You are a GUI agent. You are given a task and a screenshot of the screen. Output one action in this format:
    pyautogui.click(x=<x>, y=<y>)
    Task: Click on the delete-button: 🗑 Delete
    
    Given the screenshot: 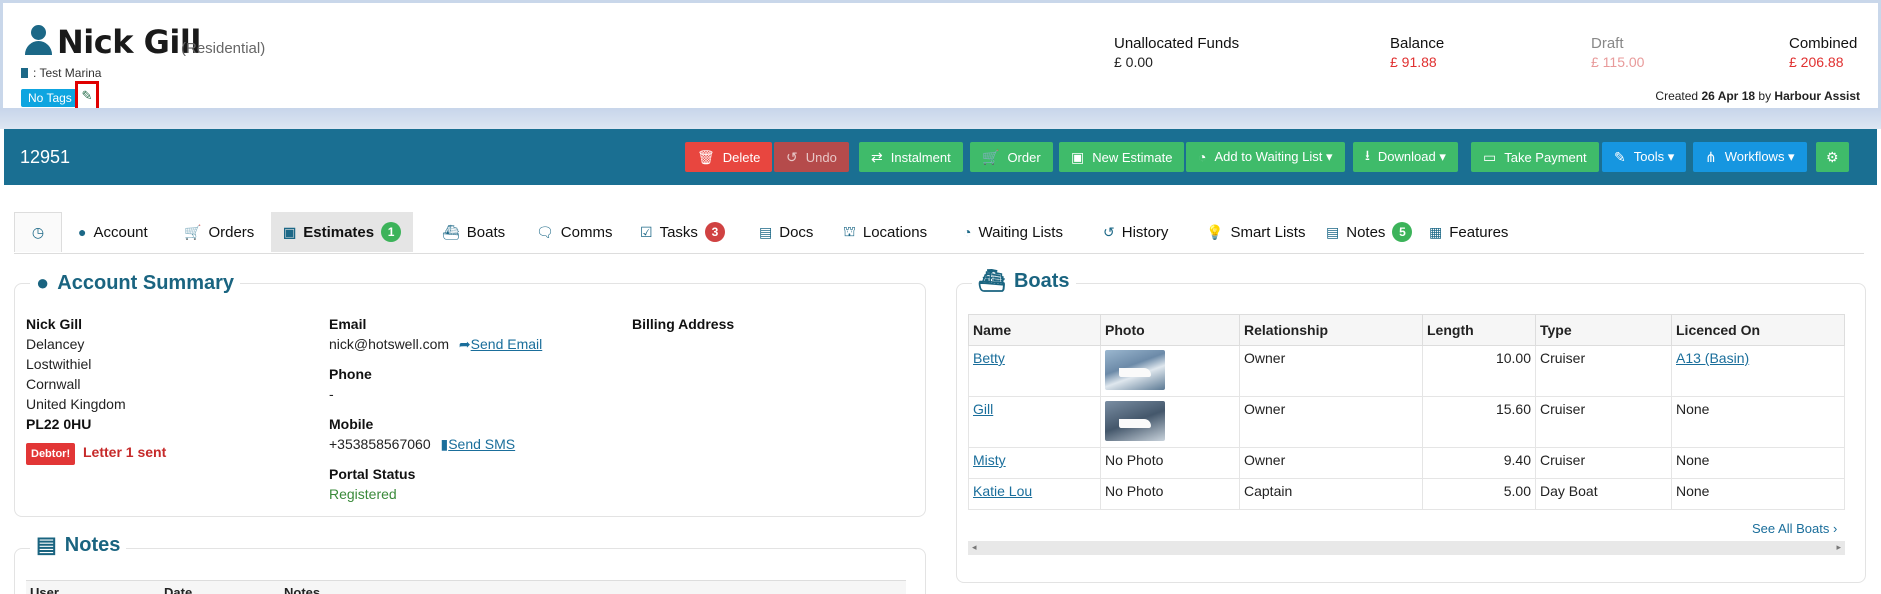 What is the action you would take?
    pyautogui.click(x=729, y=157)
    